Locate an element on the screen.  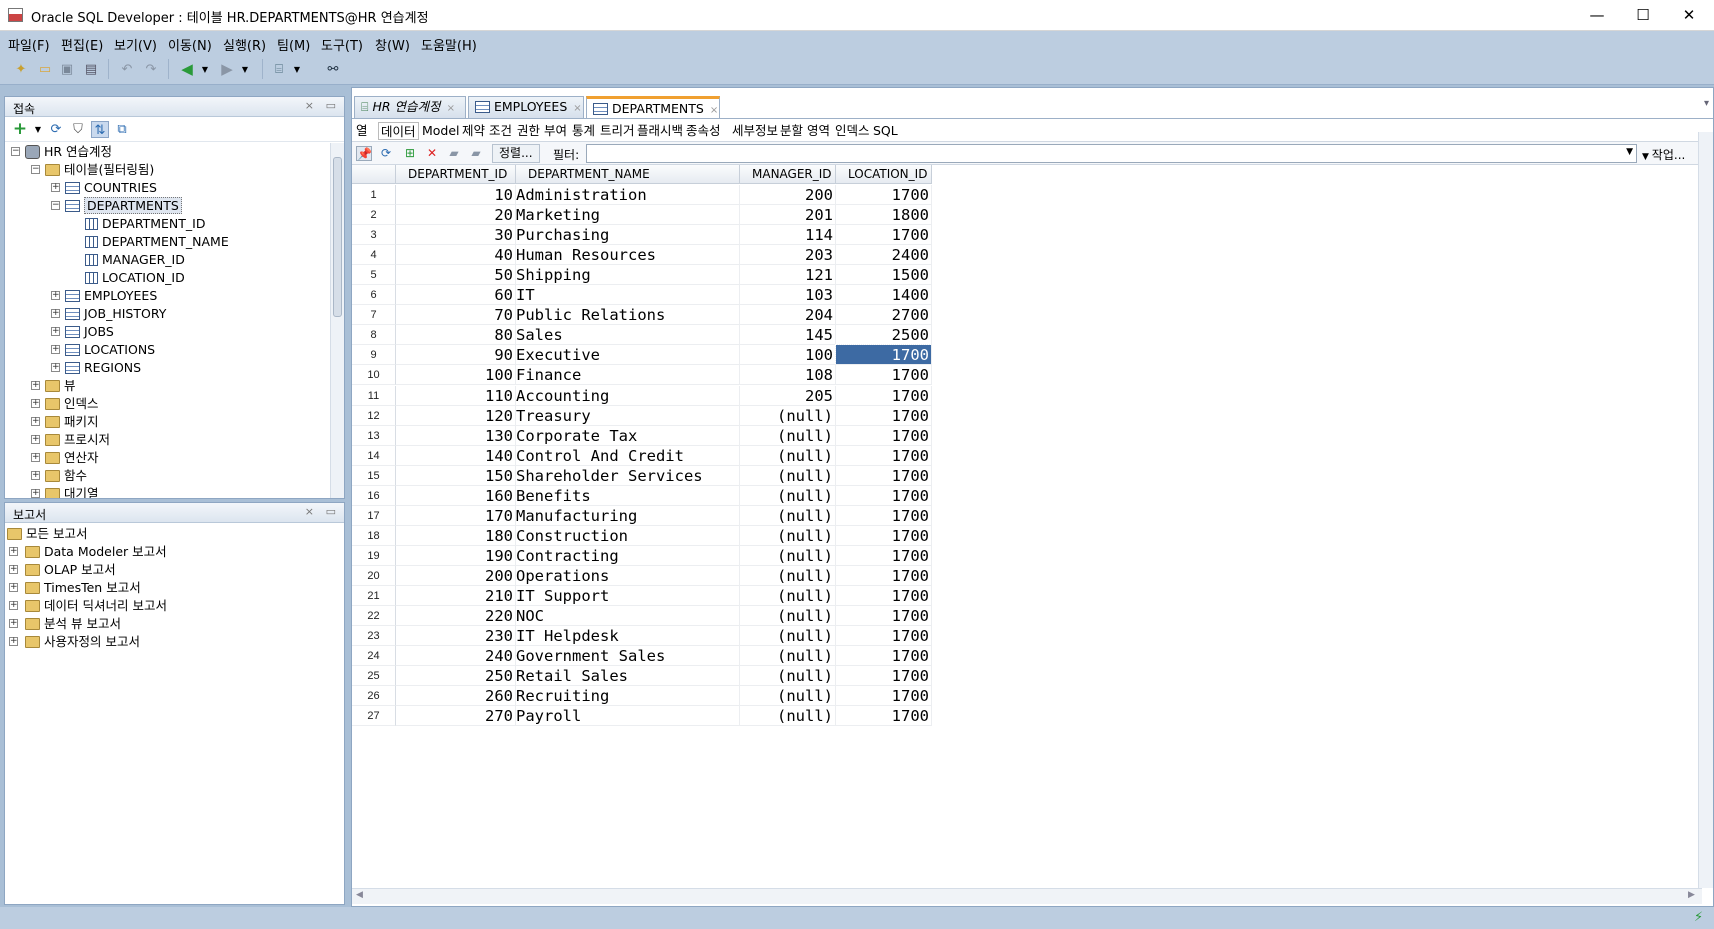
grid-cell: 200 is located at coordinates (788, 195).